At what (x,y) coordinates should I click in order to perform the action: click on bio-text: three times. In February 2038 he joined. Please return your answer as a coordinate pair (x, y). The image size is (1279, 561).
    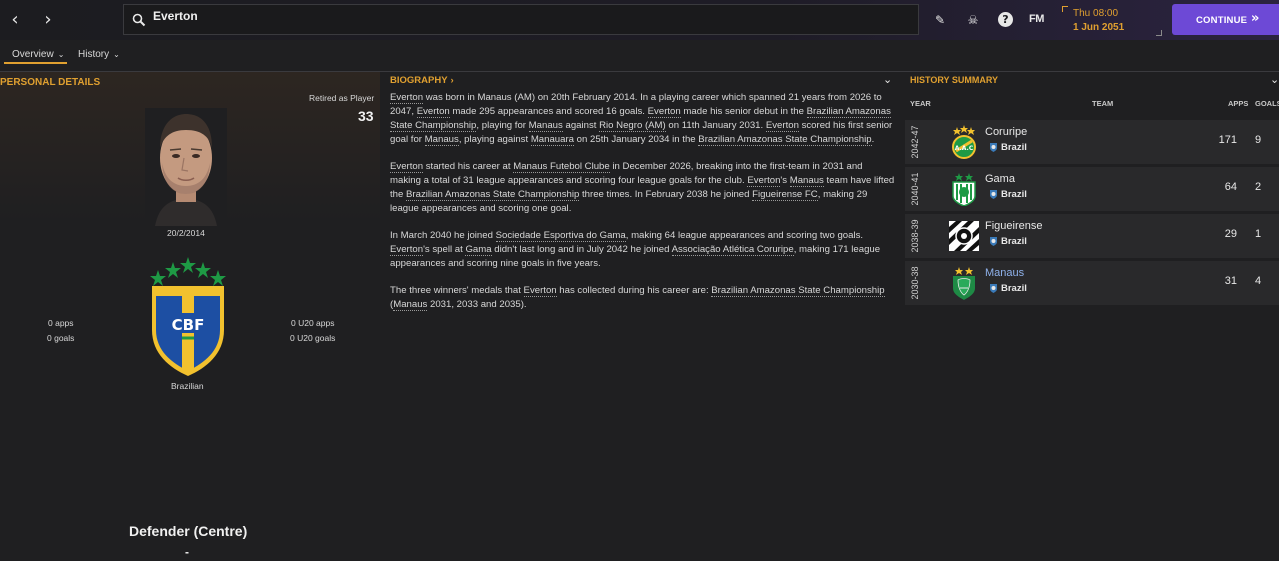
    Looking at the image, I should click on (666, 194).